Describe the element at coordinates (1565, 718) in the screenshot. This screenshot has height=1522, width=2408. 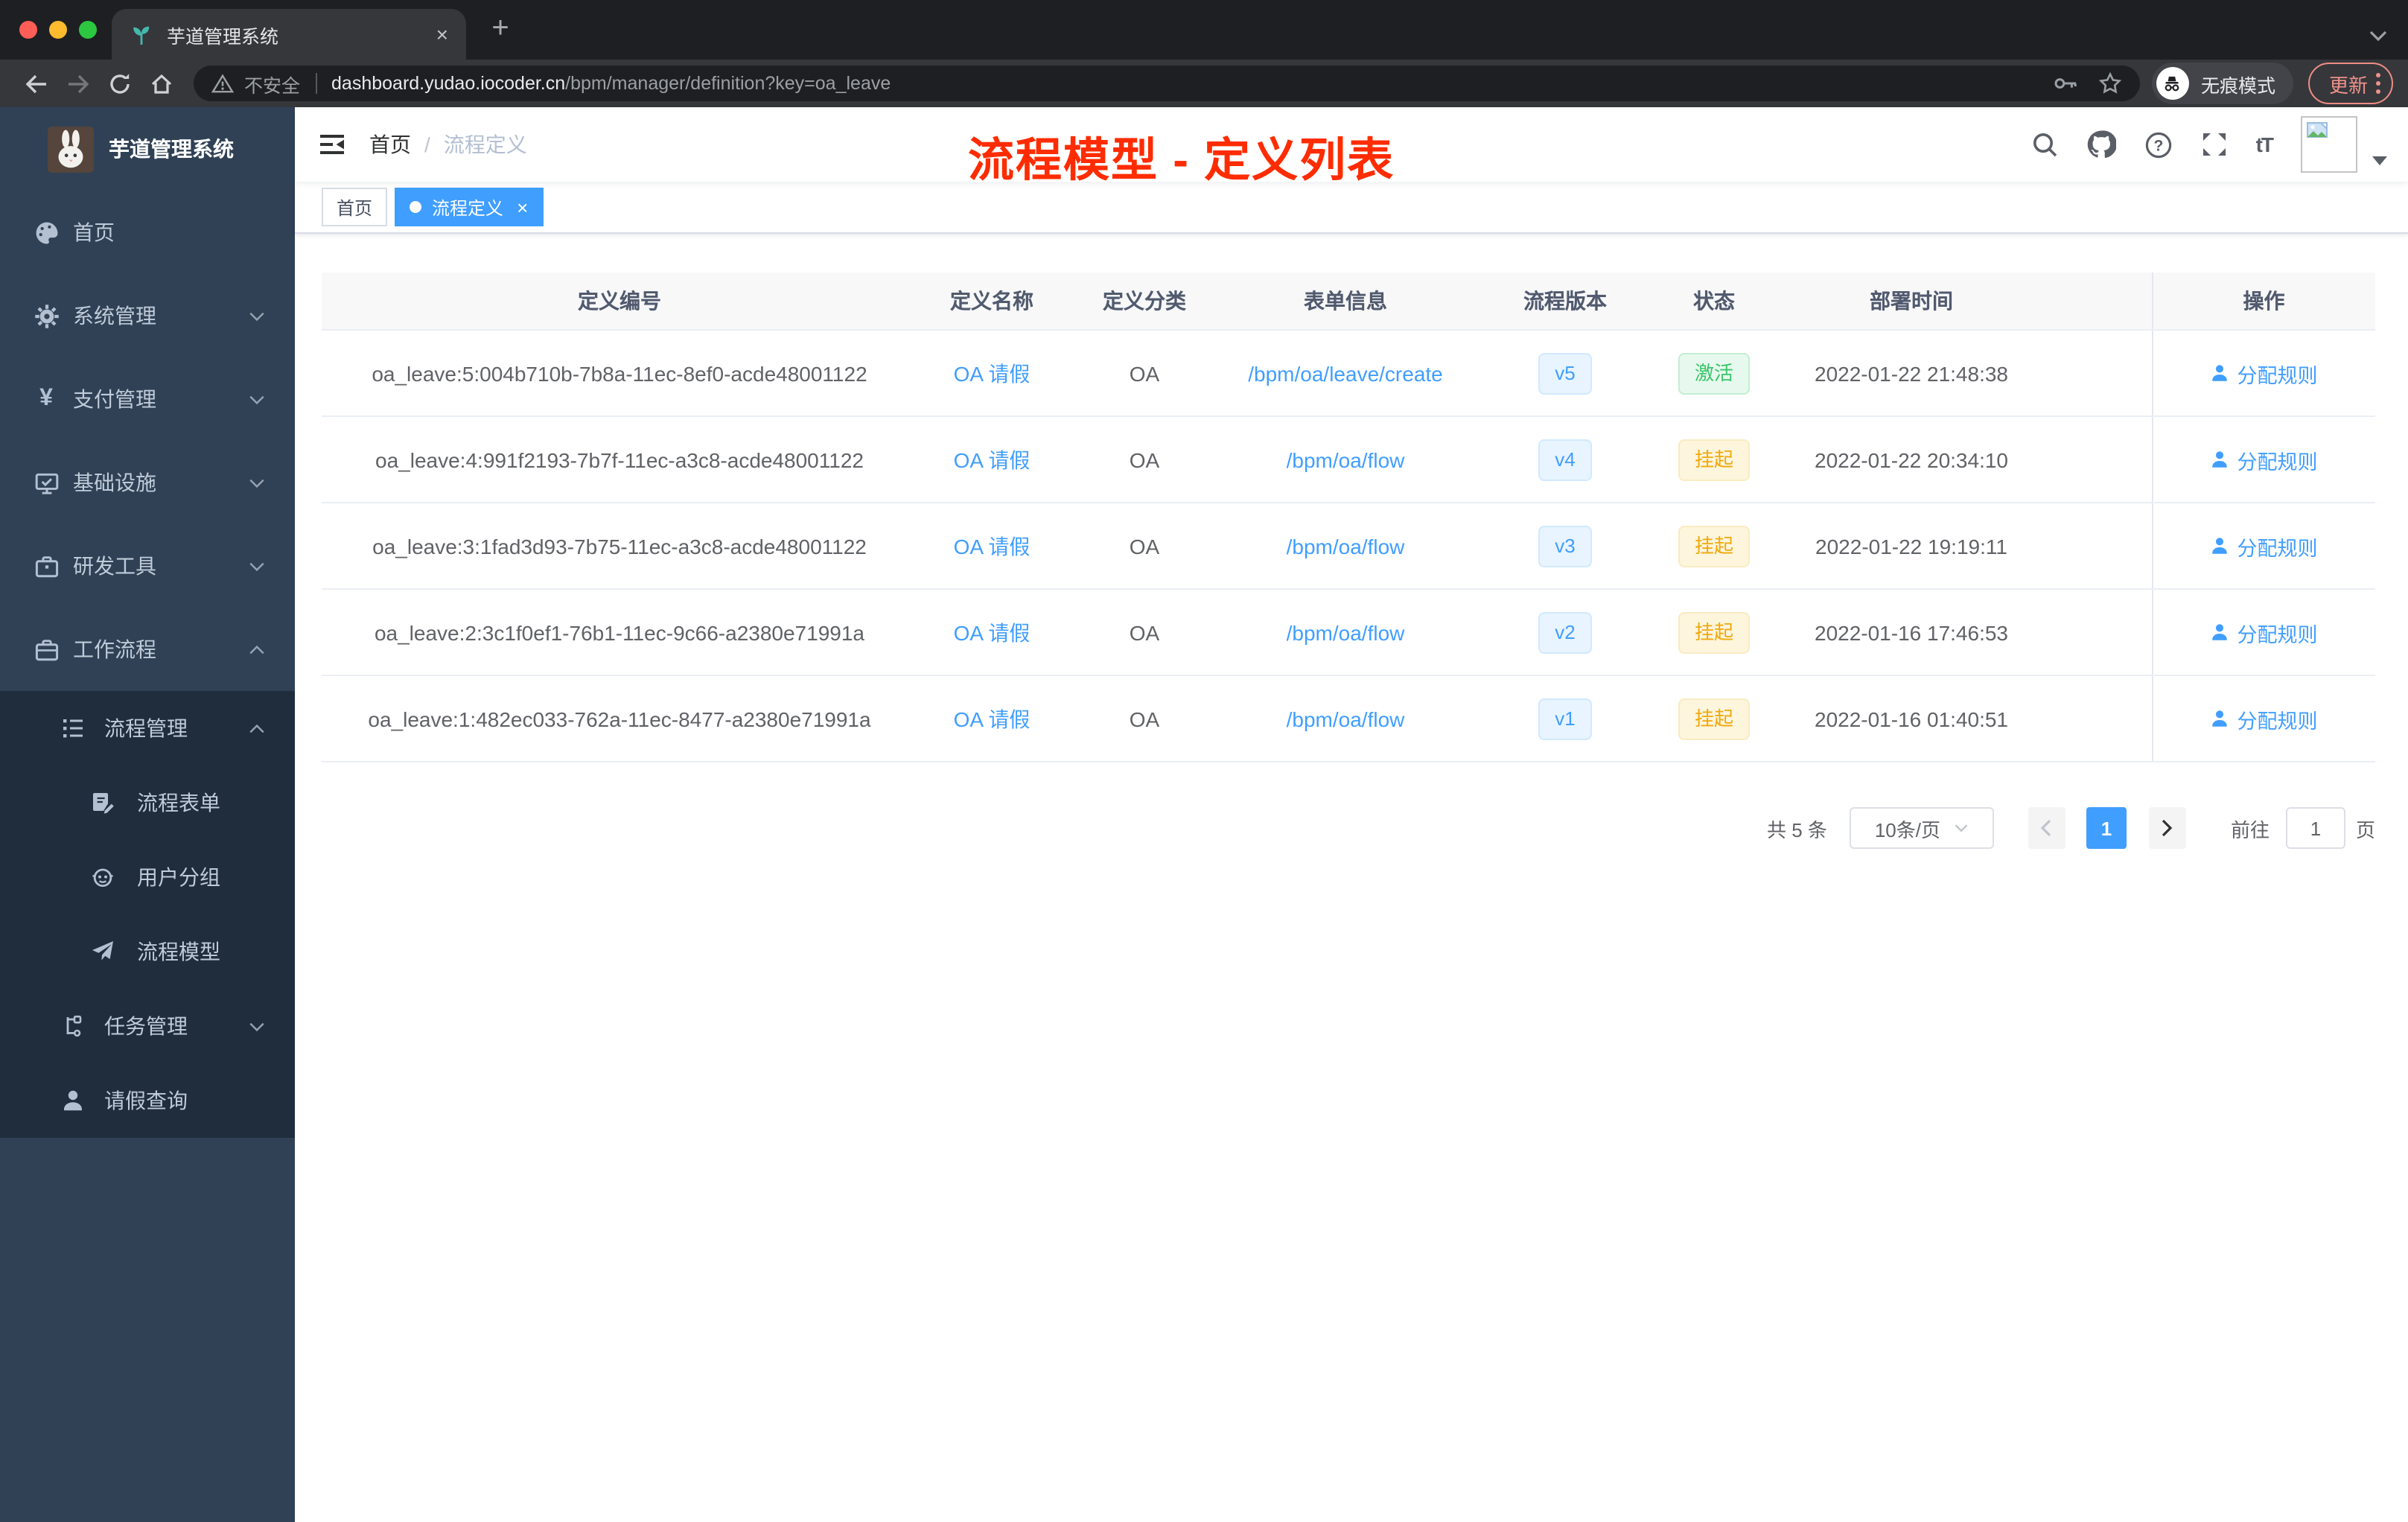
I see `version-badge: v1` at that location.